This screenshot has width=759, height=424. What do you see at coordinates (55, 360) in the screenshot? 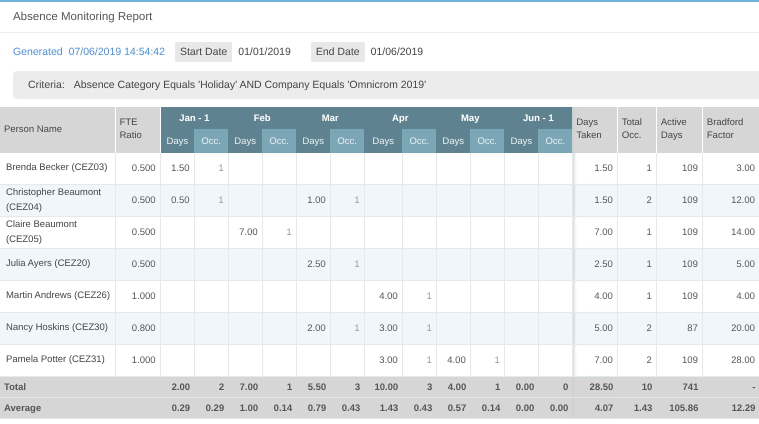
I see `person-name: Pamela Potter (CEZ31)` at bounding box center [55, 360].